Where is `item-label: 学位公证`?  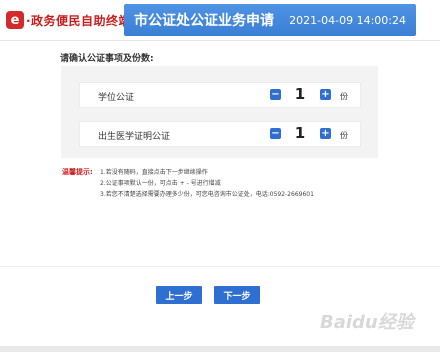 item-label: 学位公证 is located at coordinates (116, 98).